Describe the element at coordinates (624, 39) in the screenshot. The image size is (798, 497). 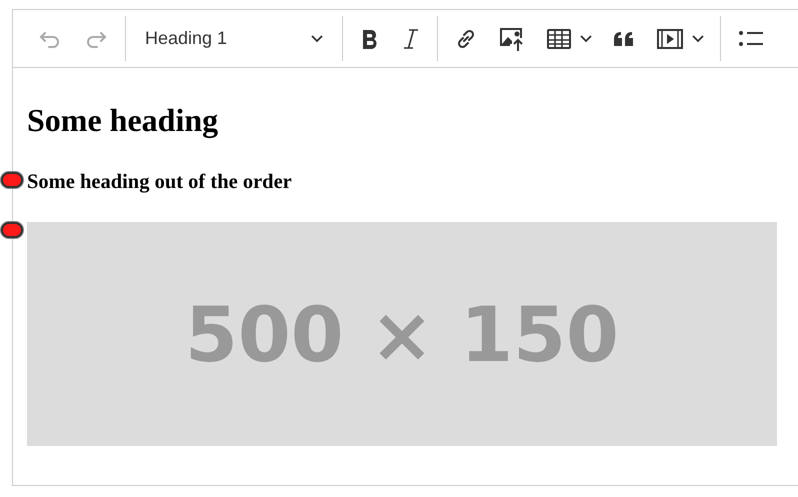
I see `quote-icon` at that location.